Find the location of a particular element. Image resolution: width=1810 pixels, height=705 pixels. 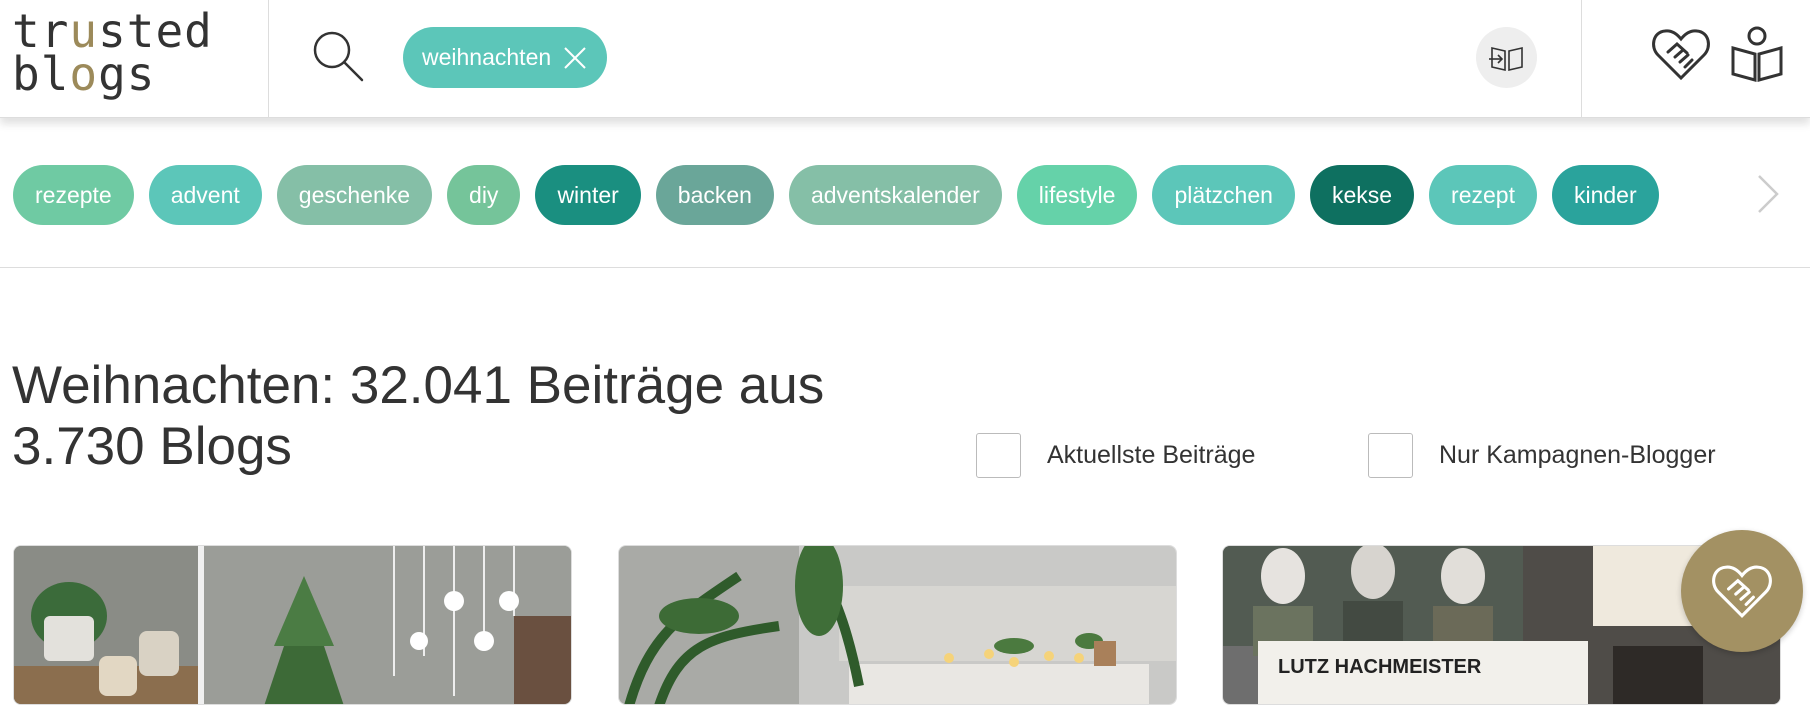

tag-chip-0: rezepte is located at coordinates (73, 195).